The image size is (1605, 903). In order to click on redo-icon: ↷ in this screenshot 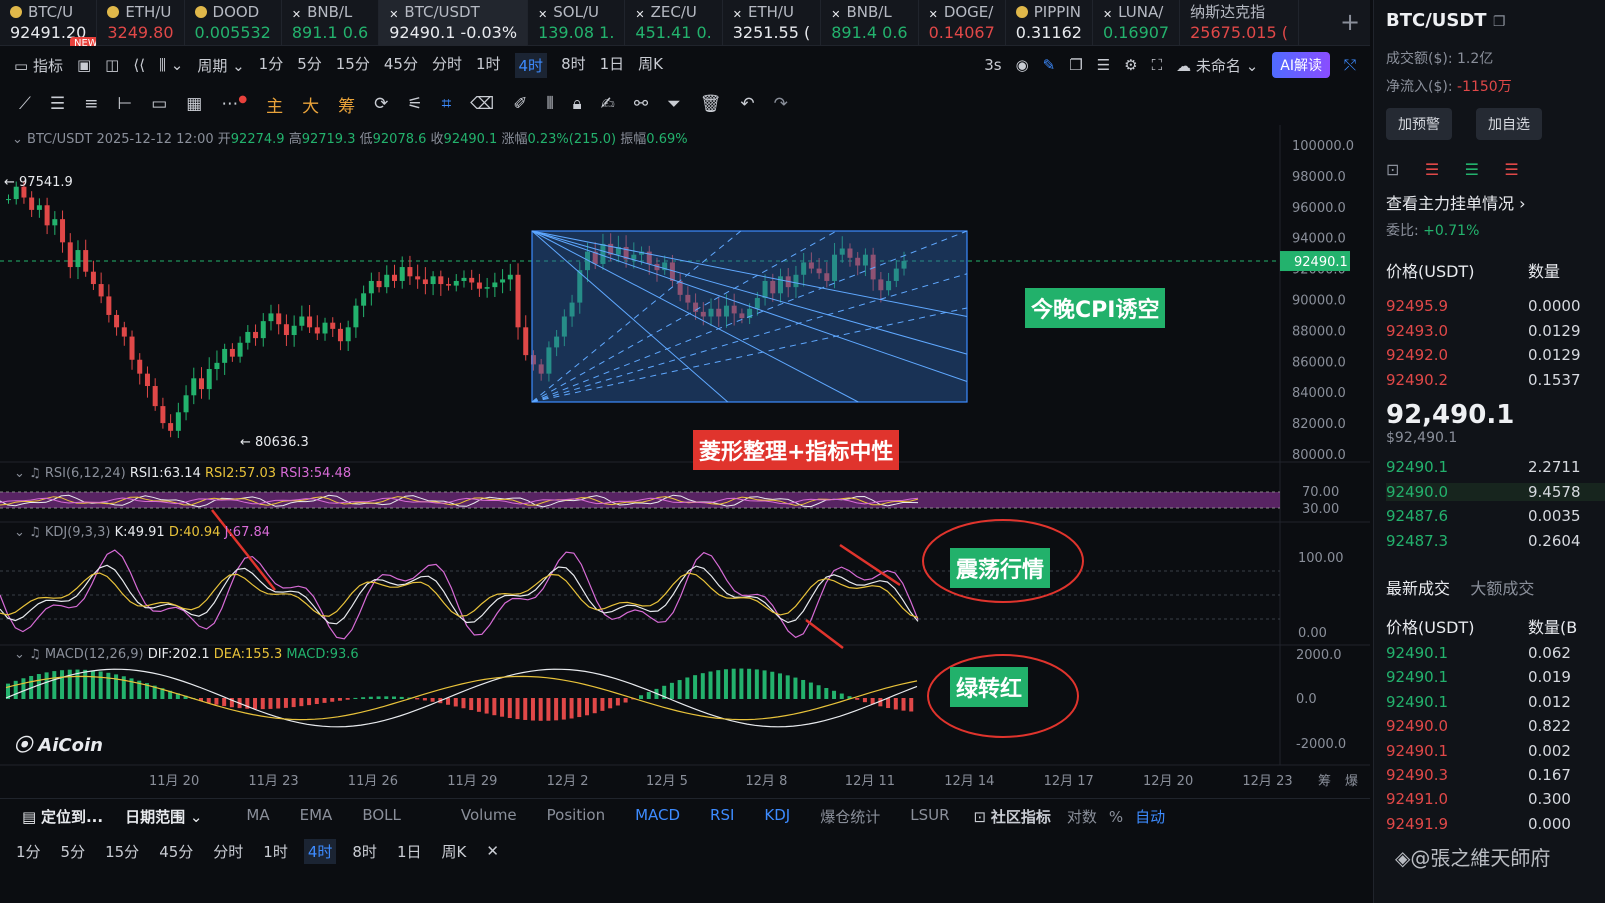, I will do `click(781, 104)`.